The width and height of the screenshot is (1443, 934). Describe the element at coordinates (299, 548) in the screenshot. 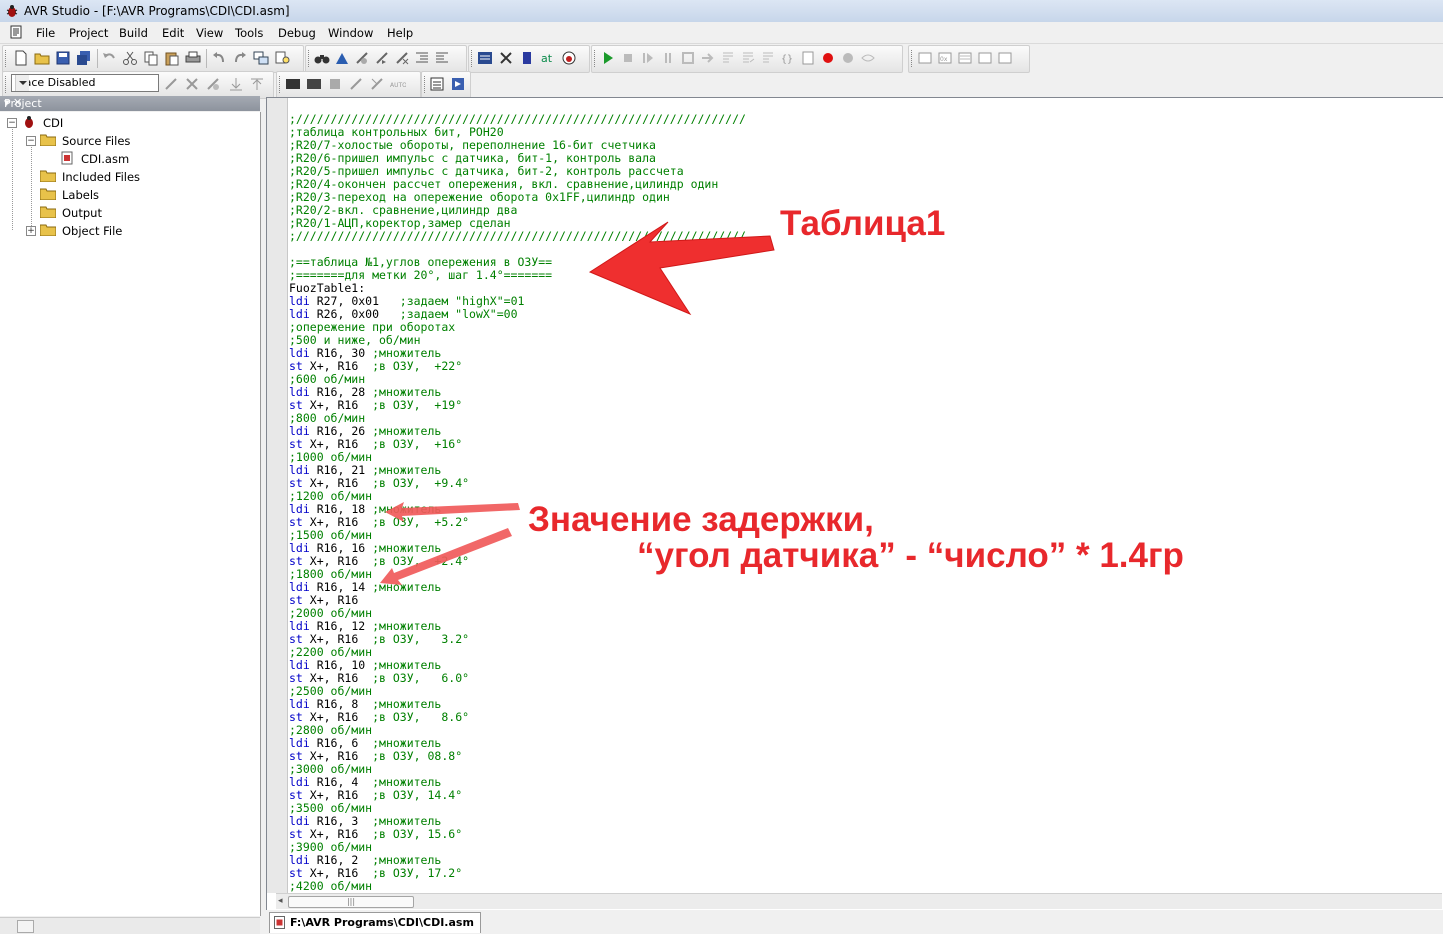

I see `code-keyword: ldi` at that location.